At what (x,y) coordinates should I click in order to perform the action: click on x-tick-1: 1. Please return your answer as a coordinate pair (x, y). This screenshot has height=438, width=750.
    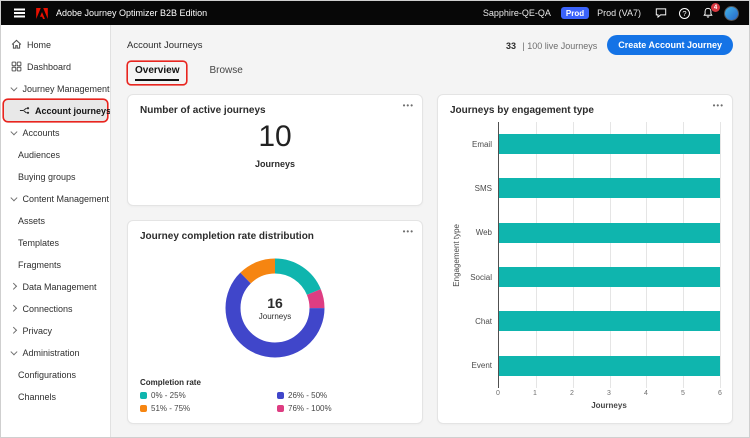
    Looking at the image, I should click on (535, 393).